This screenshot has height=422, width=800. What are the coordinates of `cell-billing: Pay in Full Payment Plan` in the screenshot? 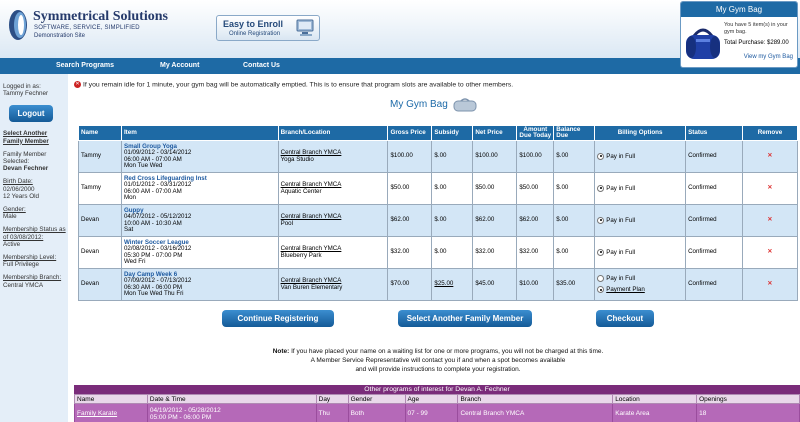 It's located at (640, 284).